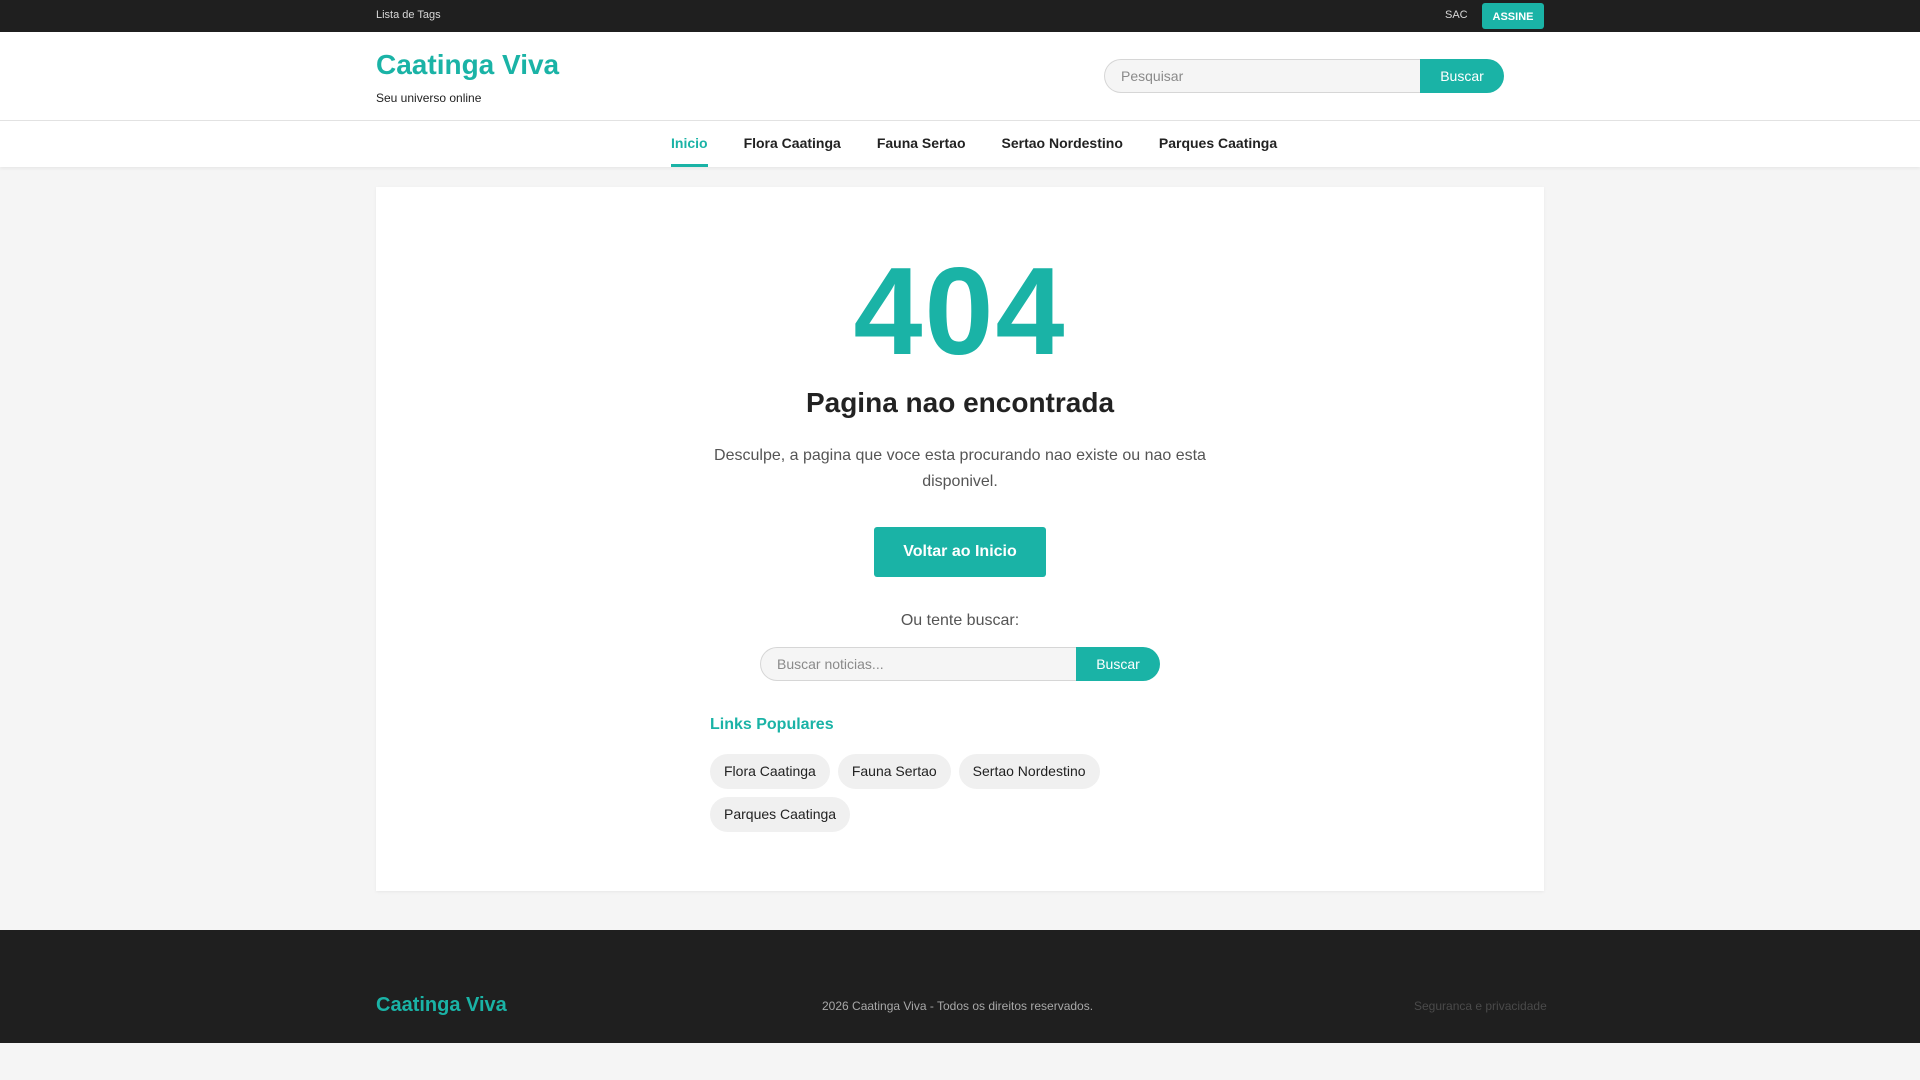  I want to click on nav-item-sertao-nordestino: Sertao Nordestino, so click(1062, 144).